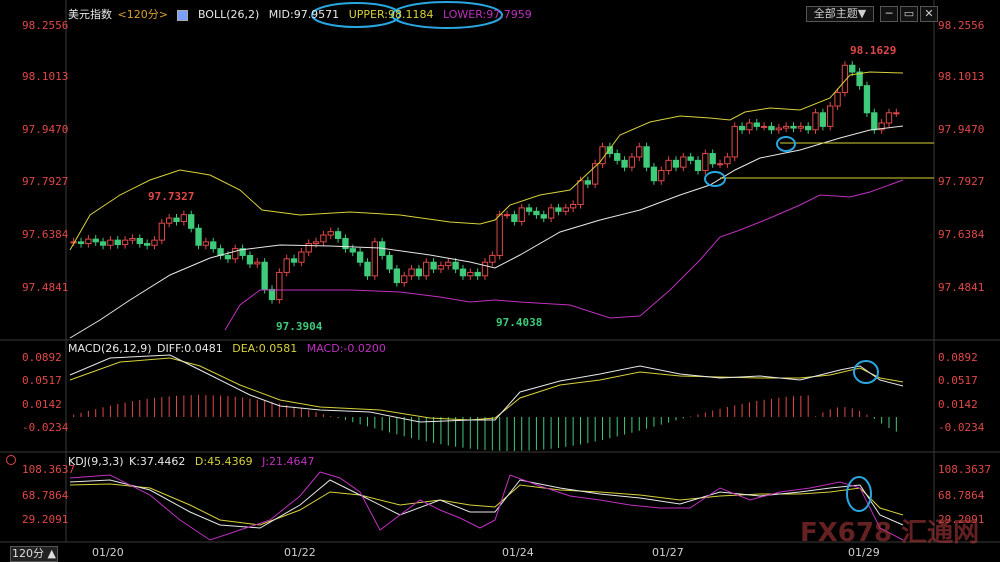 Image resolution: width=1000 pixels, height=562 pixels. Describe the element at coordinates (715, 179) in the screenshot. I see `highlight-circle-price` at that location.